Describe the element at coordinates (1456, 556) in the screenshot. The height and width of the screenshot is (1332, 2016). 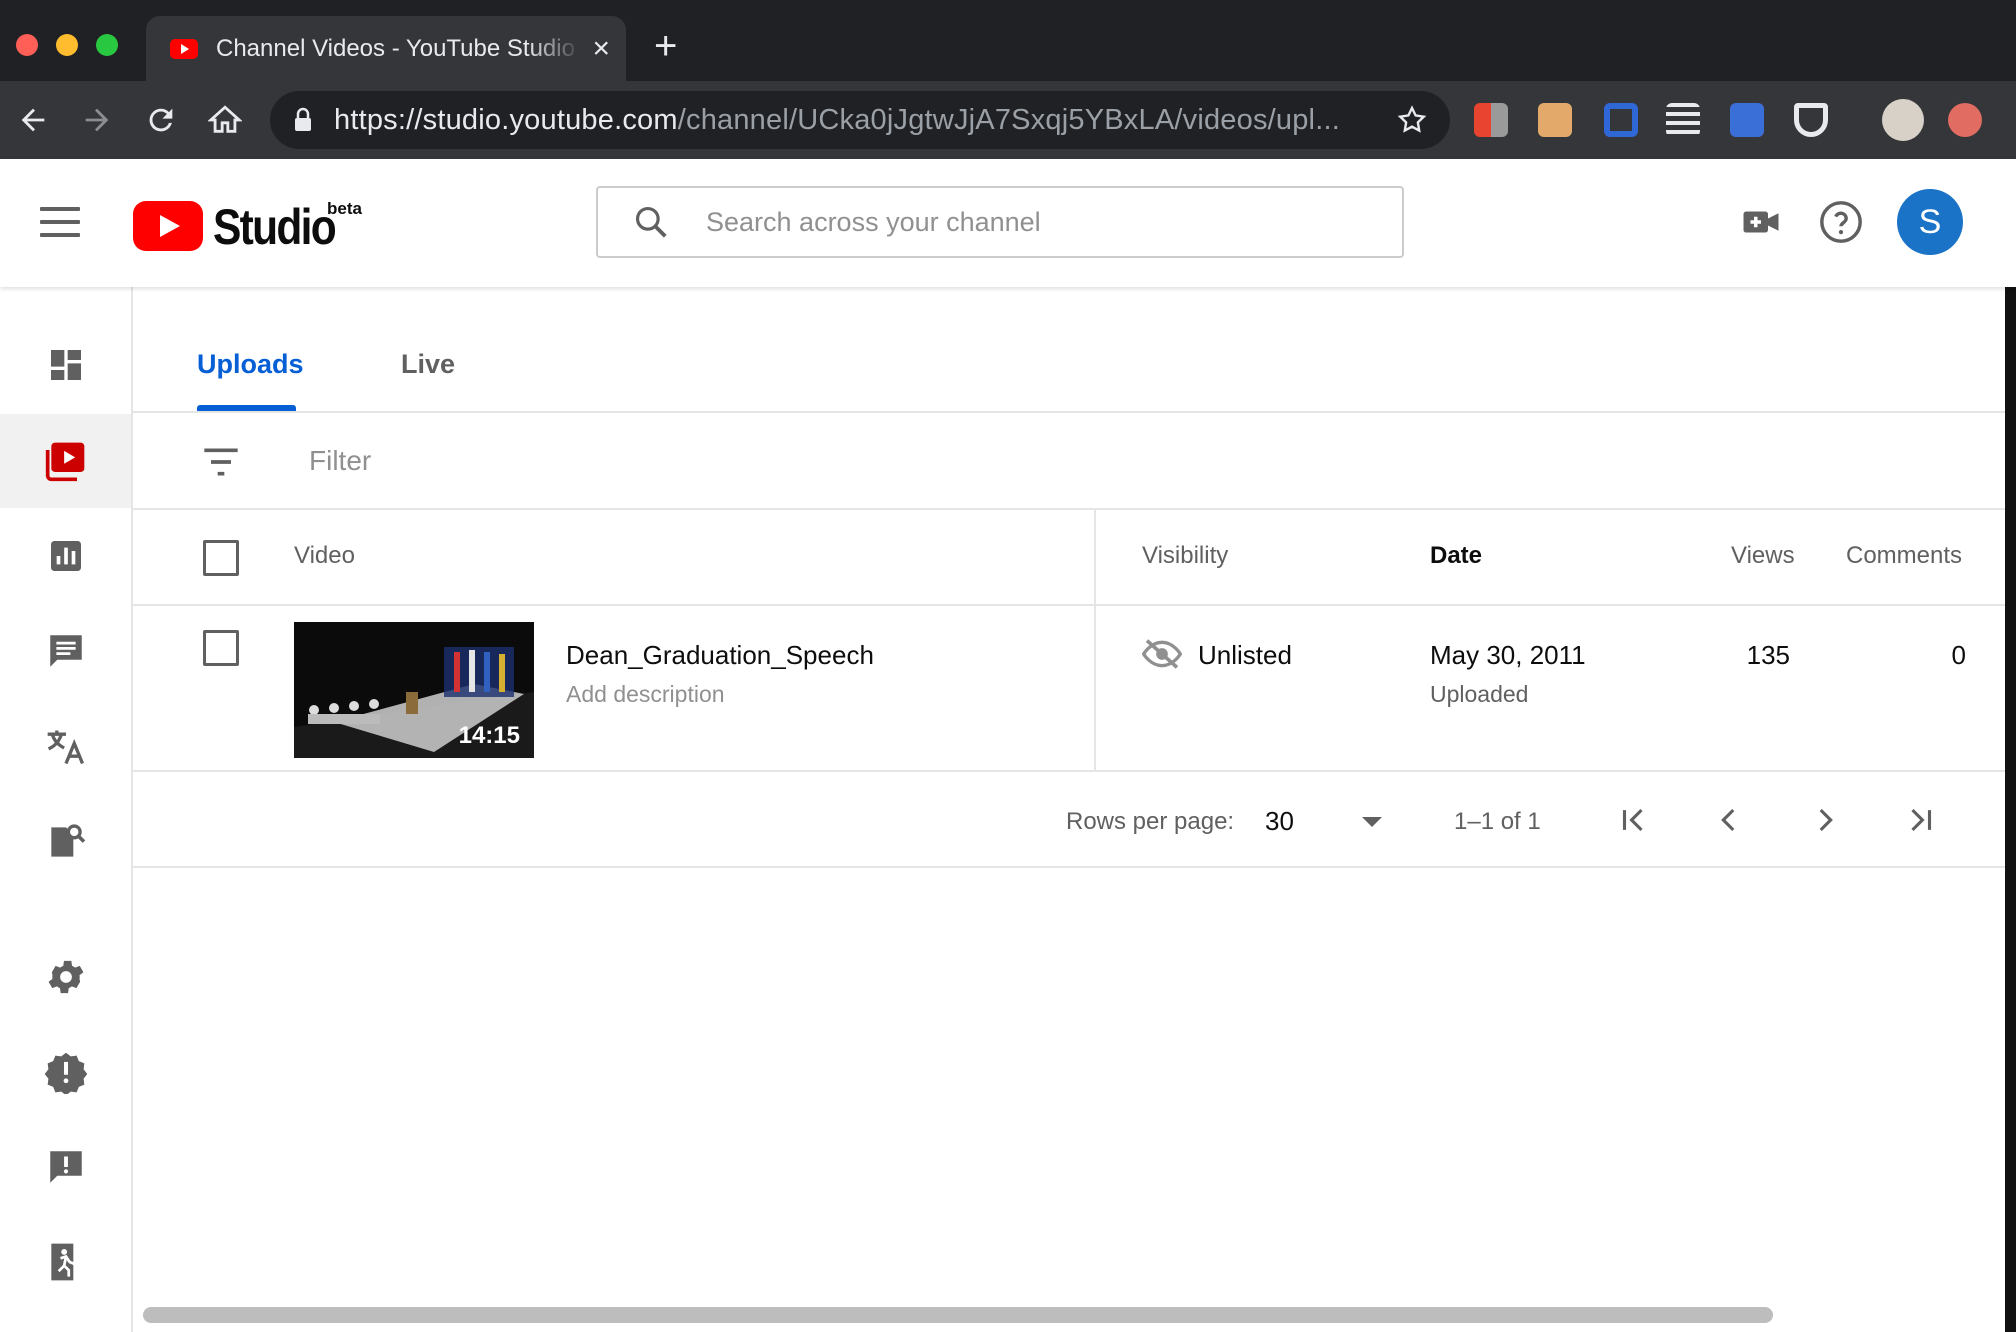
I see `column-date: Date` at that location.